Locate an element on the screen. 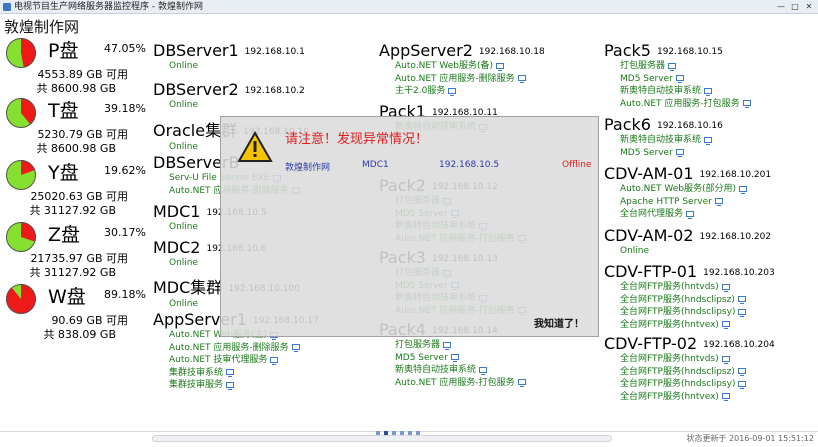 Image resolution: width=818 pixels, height=447 pixels. disk-usage-2: Y盘 19.62% 25020.63 GB 可用共 31127.92 GB is located at coordinates (76, 189).